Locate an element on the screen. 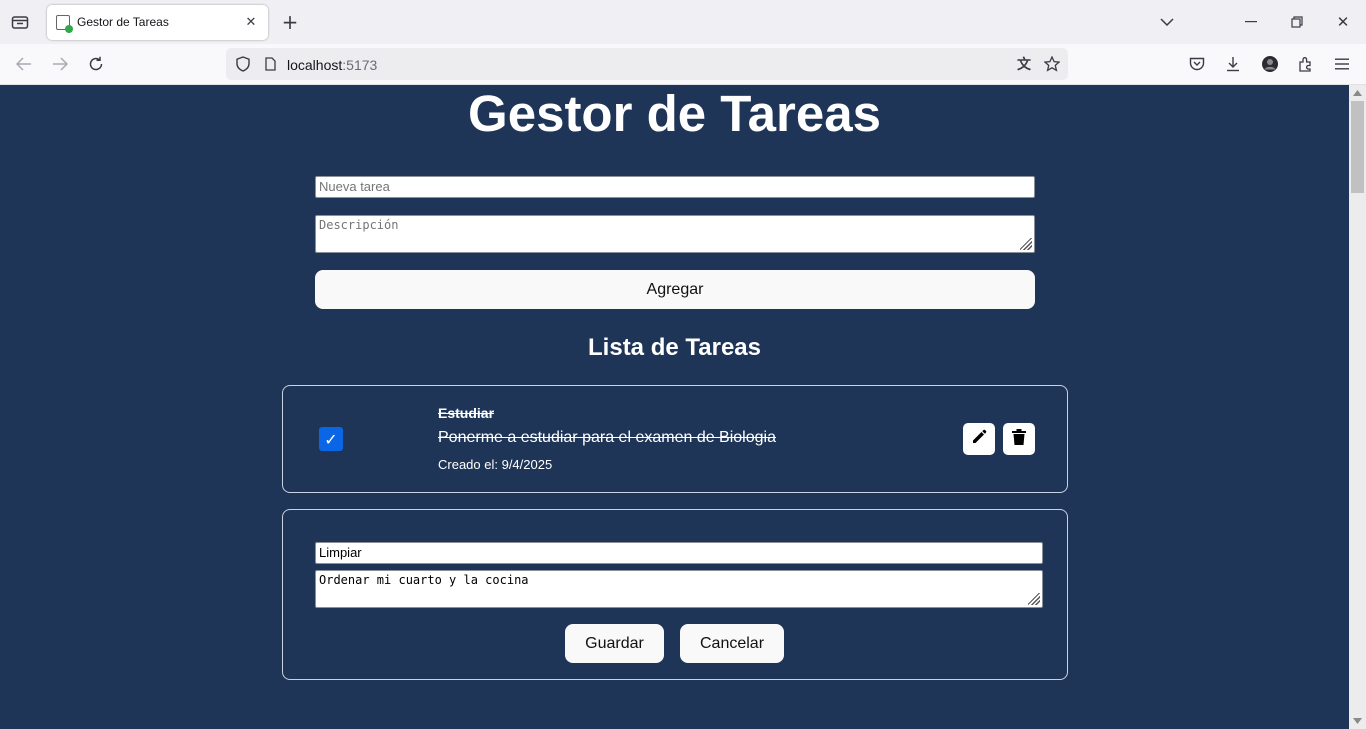  new-task-placeholder: Nueva tarea is located at coordinates (354, 186).